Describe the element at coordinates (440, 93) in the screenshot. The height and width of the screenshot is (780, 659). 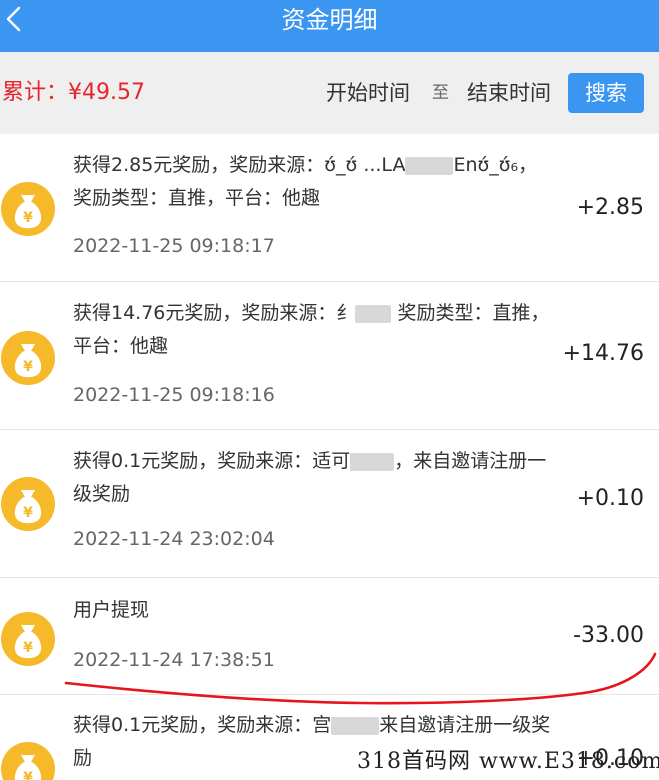
I see `to-label: 至` at that location.